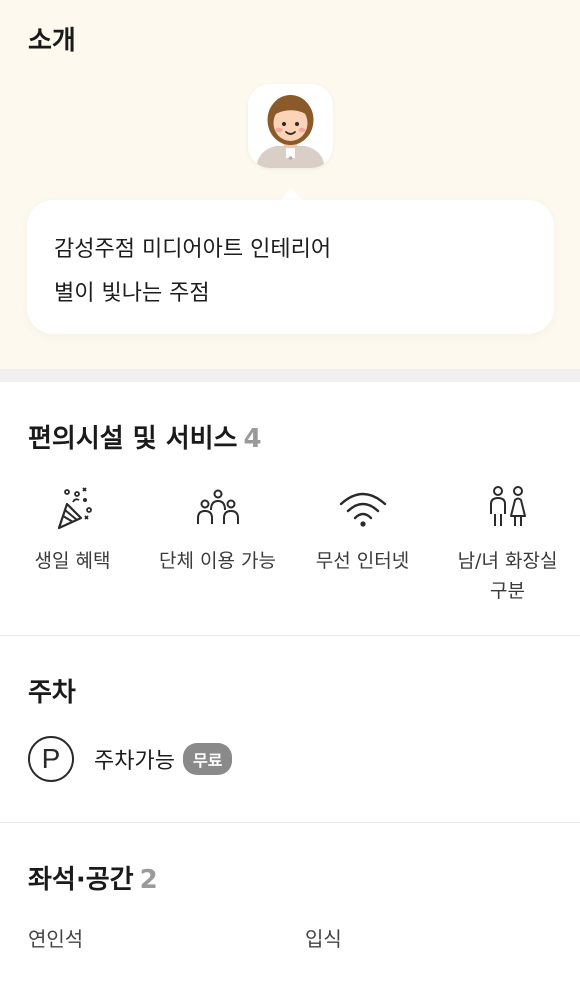 The width and height of the screenshot is (580, 981). Describe the element at coordinates (193, 249) in the screenshot. I see `intro-line: 감성주점 미디어아트 인테리어` at that location.